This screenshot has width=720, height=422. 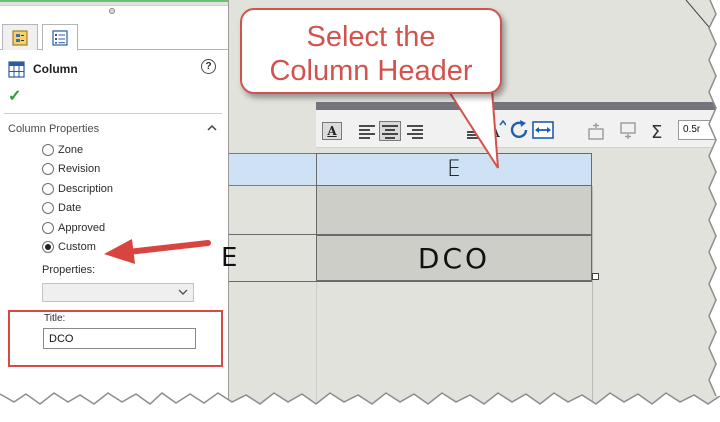 I want to click on text-size-icon: A, so click(x=497, y=130).